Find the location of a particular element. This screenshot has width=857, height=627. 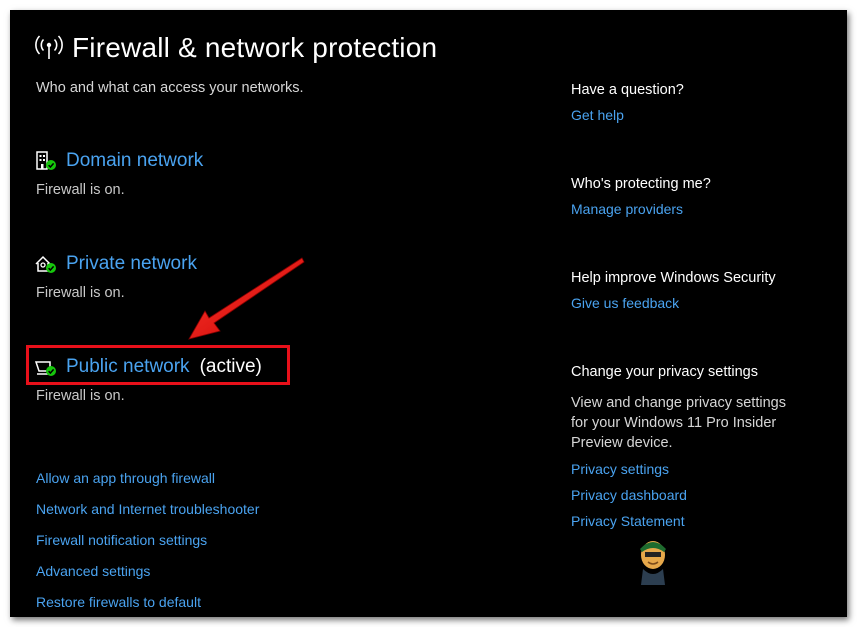

page-header: Firewall & network protection is located at coordinates (235, 48).